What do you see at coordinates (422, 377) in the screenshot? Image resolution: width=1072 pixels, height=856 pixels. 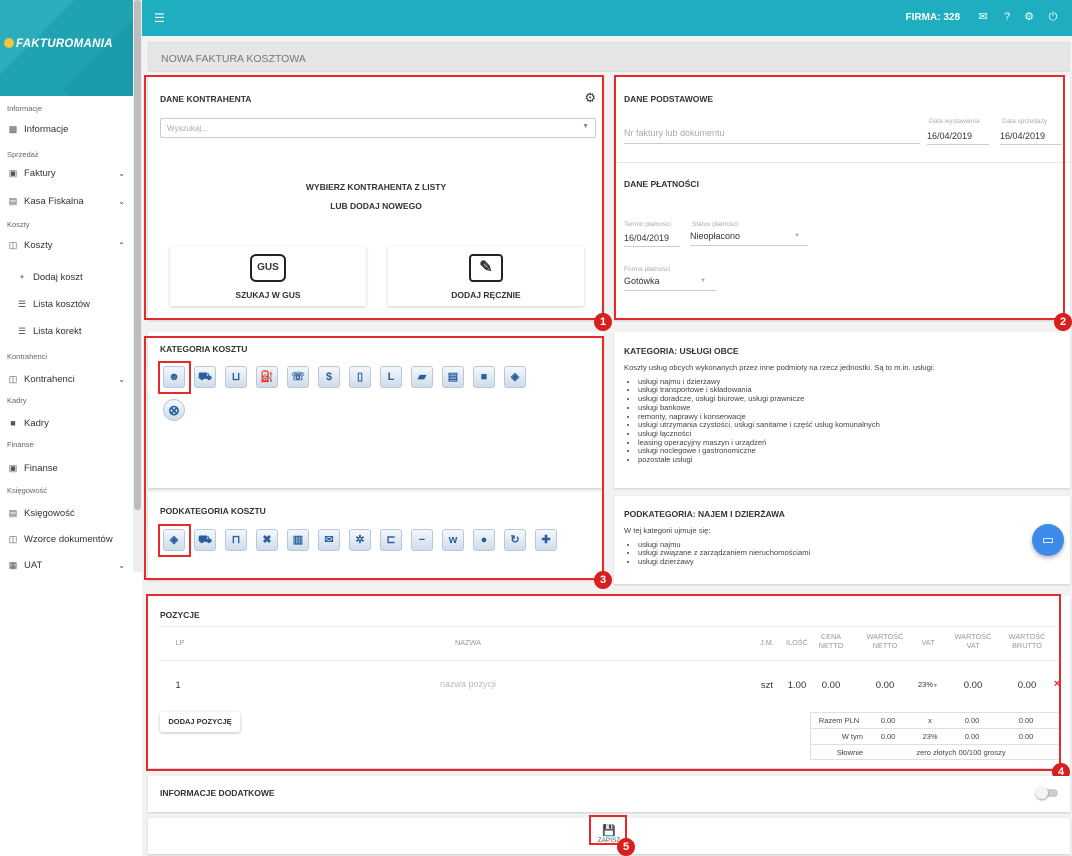 I see `kategoria-ticket-icon: ▰` at bounding box center [422, 377].